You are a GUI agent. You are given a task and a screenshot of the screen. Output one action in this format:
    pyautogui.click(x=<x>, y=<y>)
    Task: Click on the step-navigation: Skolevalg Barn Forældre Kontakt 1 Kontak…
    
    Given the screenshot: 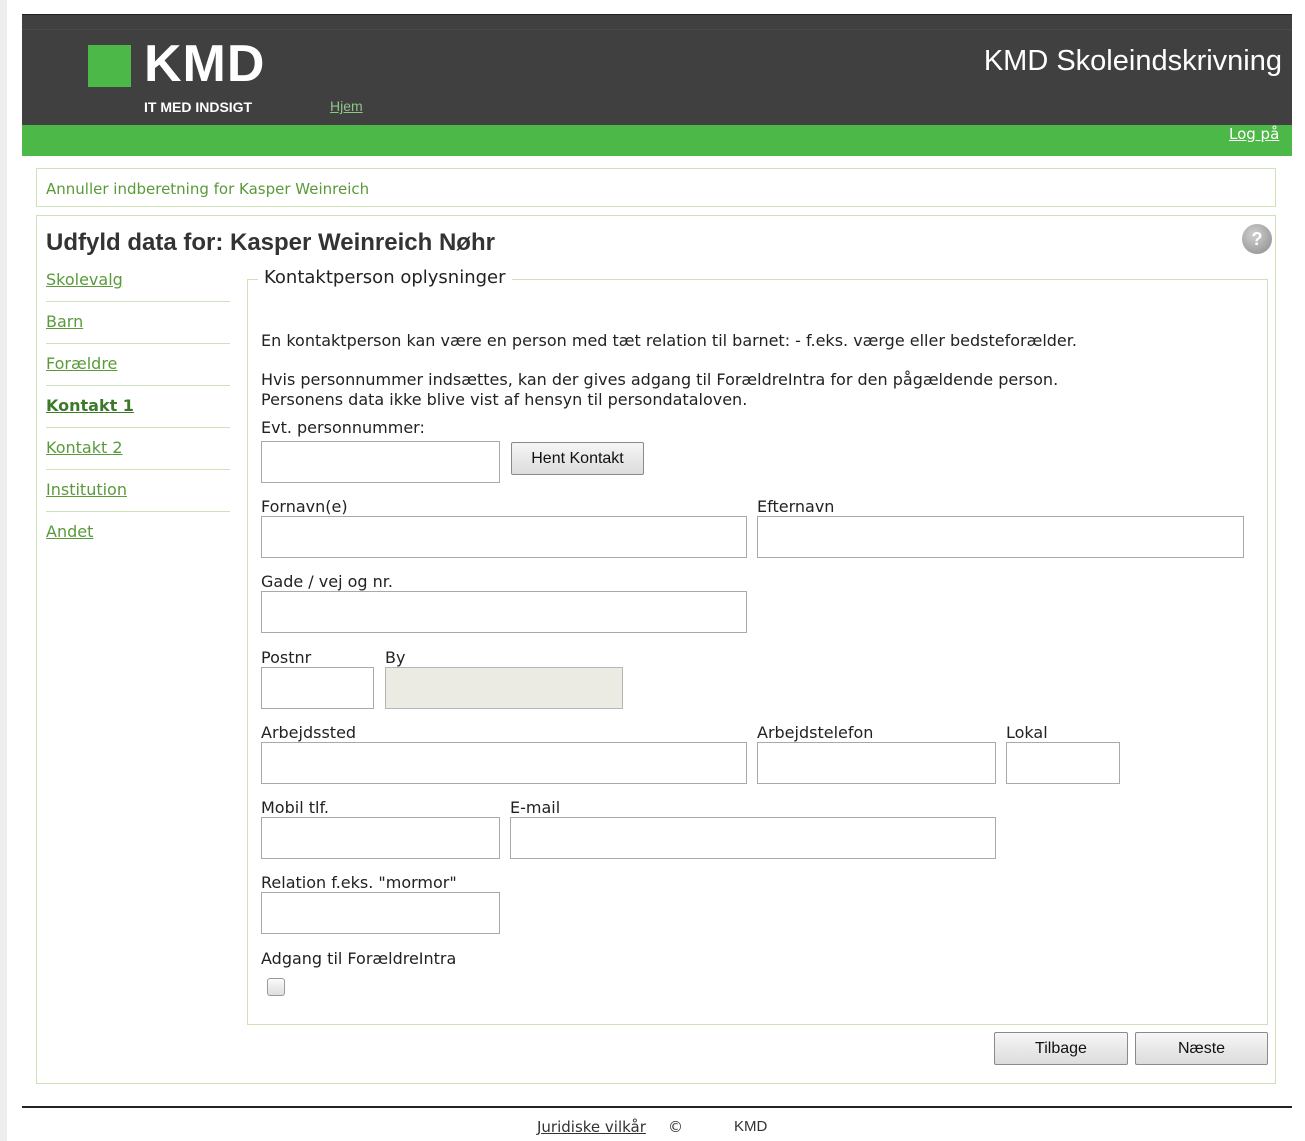 What is the action you would take?
    pyautogui.click(x=138, y=407)
    